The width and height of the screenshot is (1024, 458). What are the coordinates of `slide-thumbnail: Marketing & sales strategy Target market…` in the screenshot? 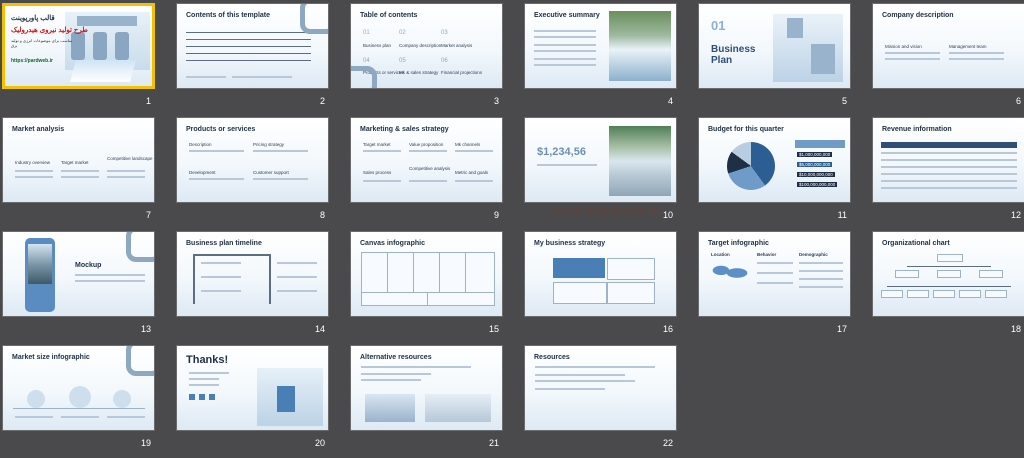 It's located at (426, 160).